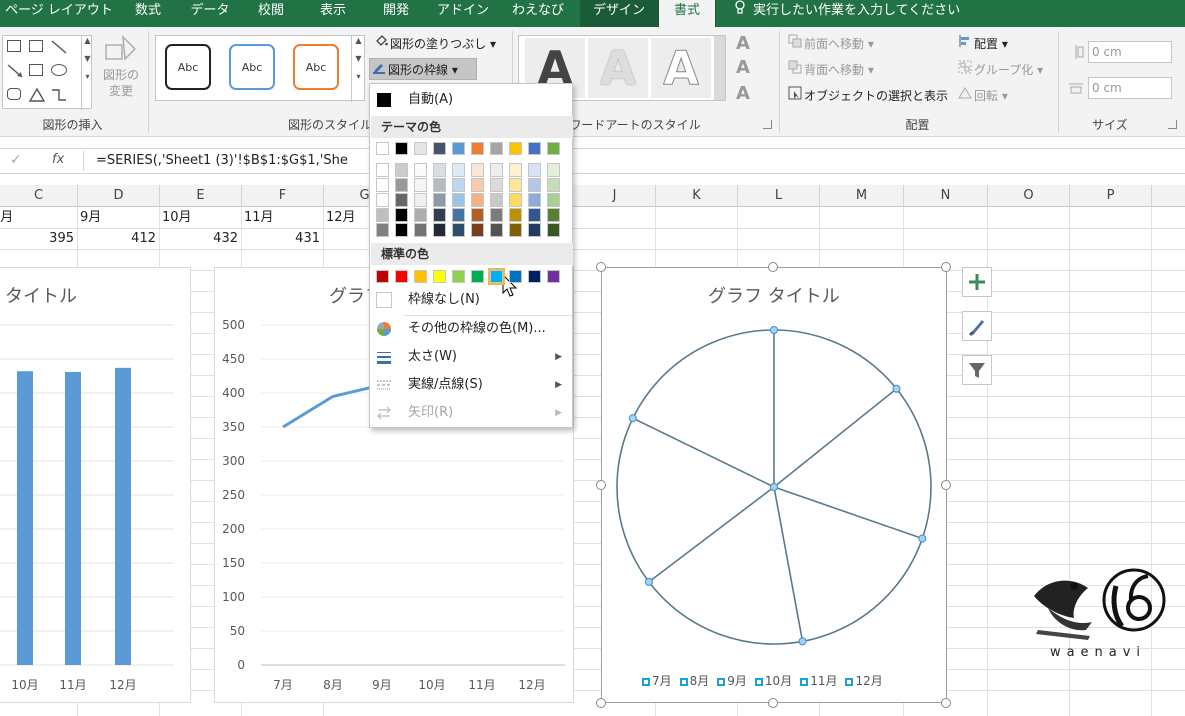 The width and height of the screenshot is (1185, 716). I want to click on legend-item: 10月, so click(773, 680).